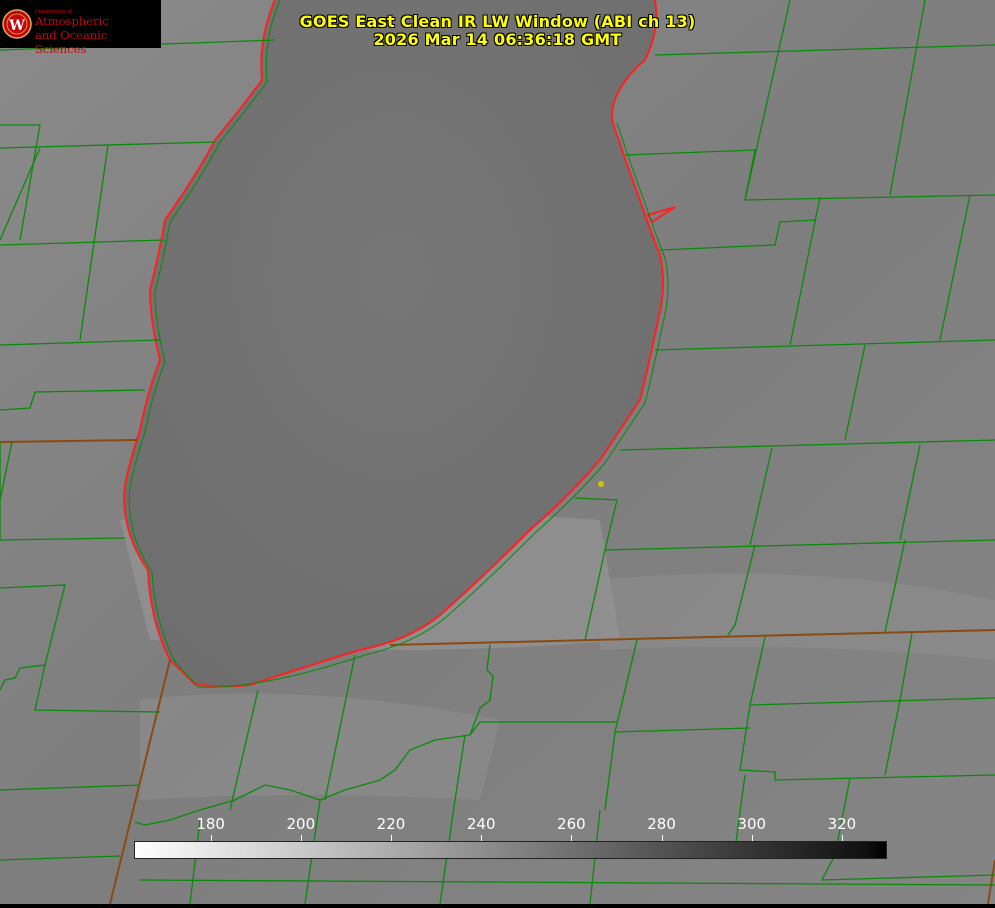  I want to click on colorbar-tick-label: 260, so click(571, 824).